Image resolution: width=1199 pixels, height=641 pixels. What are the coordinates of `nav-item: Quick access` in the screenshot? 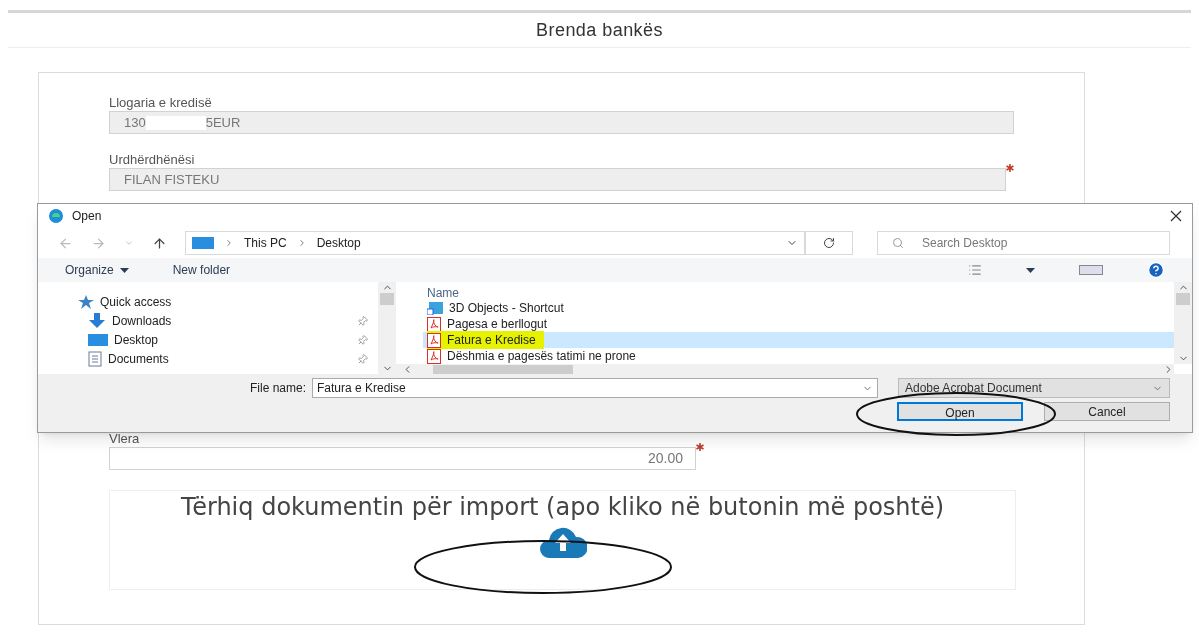 It's located at (136, 302).